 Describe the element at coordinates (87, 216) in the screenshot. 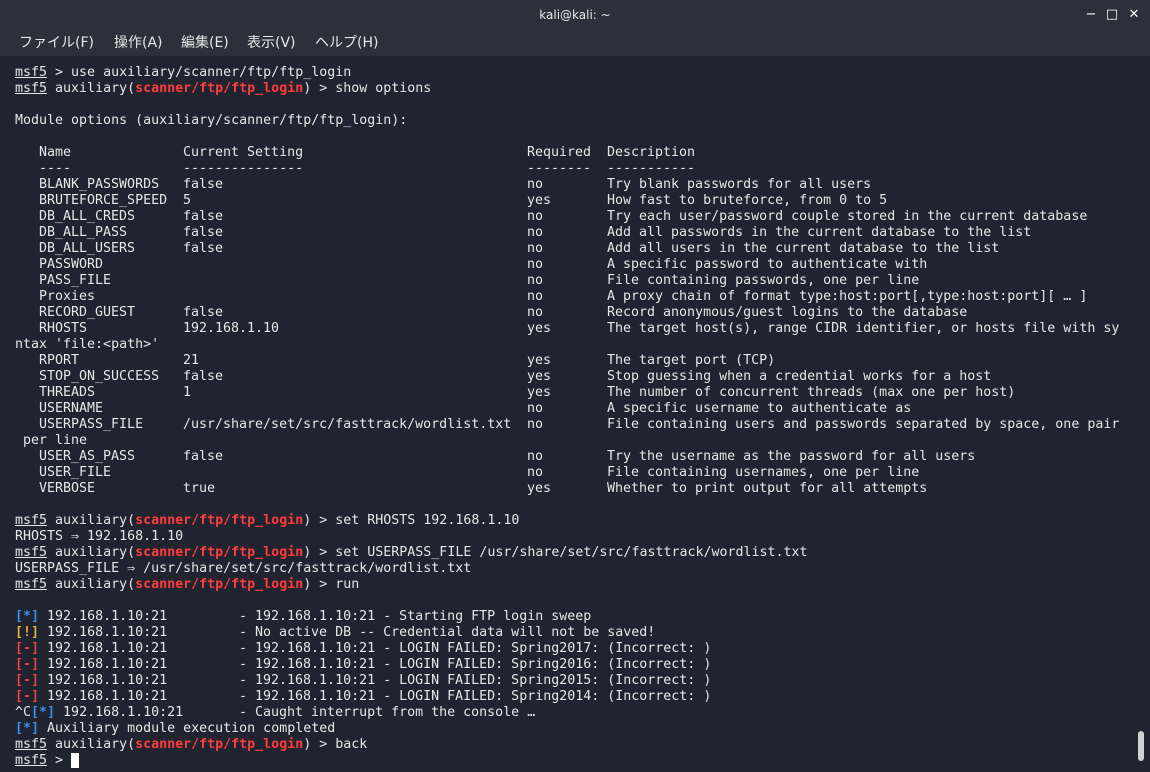

I see `option-name: DB_ALL_CREDS` at that location.